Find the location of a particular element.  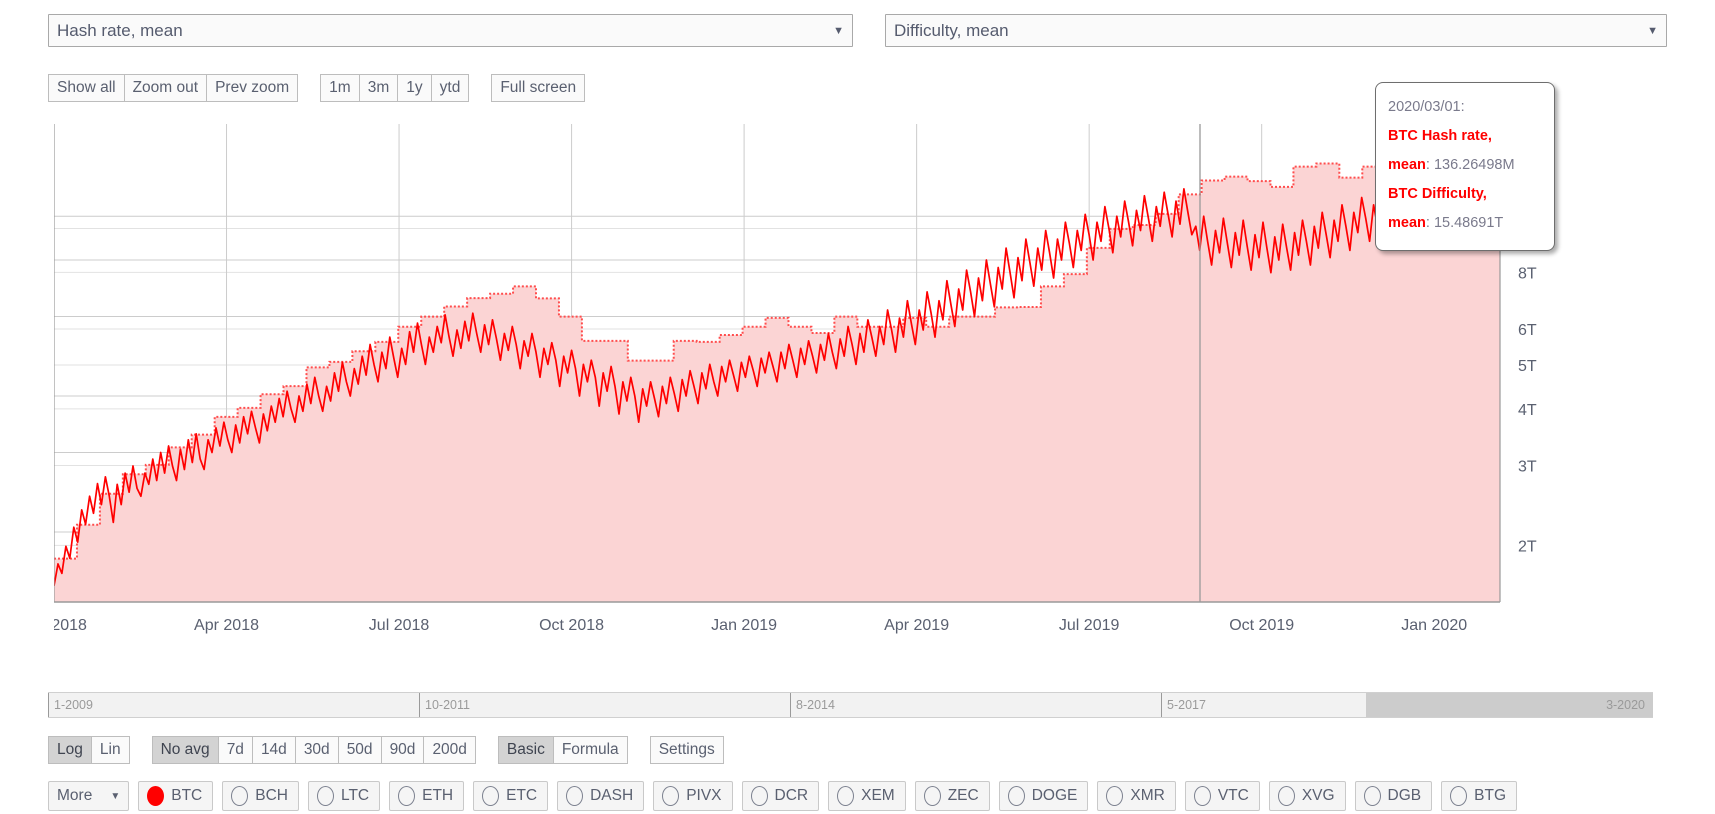

x-axis-tick-label: Jan 2020 is located at coordinates (1434, 625).